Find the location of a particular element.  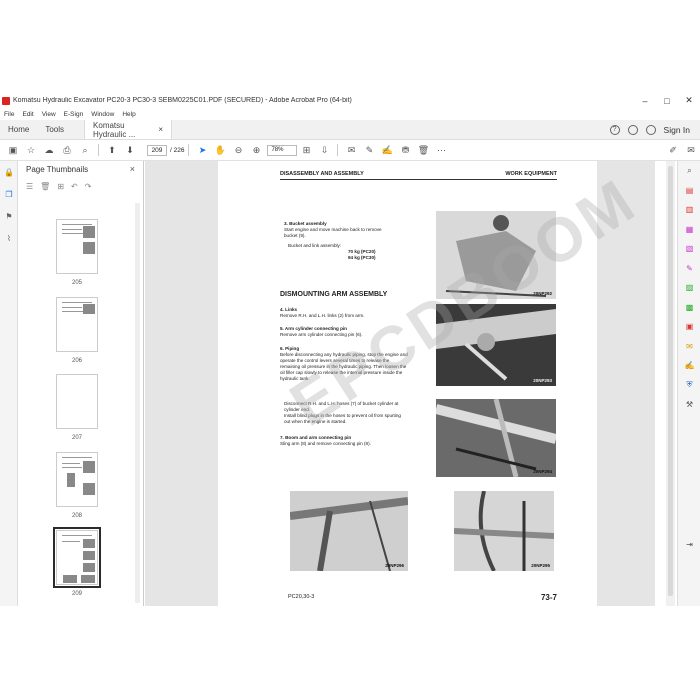

menu-esign: E-Sign is located at coordinates (74, 114).